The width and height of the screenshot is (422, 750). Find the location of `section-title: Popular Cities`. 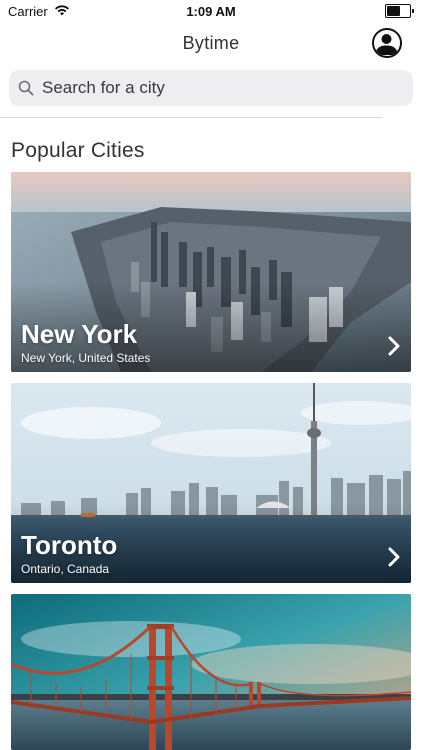

section-title: Popular Cities is located at coordinates (78, 150).